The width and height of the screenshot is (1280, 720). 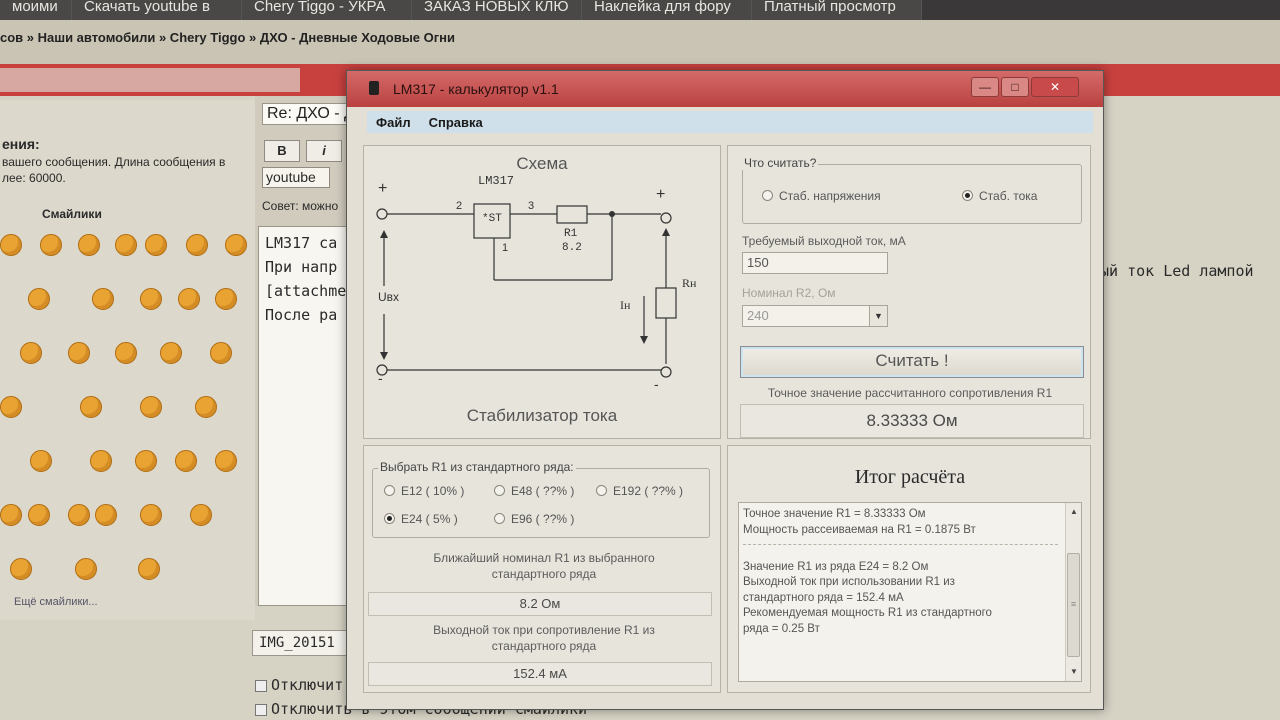 What do you see at coordinates (282, 151) in the screenshot?
I see `bold-button: B` at bounding box center [282, 151].